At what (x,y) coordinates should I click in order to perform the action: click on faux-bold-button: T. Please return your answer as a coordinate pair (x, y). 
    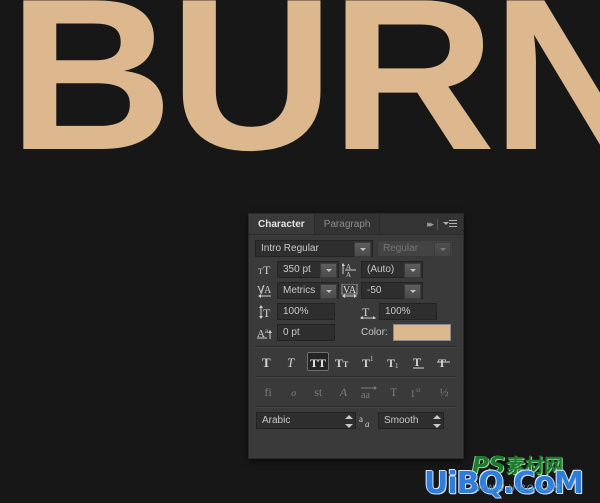
    Looking at the image, I should click on (268, 361).